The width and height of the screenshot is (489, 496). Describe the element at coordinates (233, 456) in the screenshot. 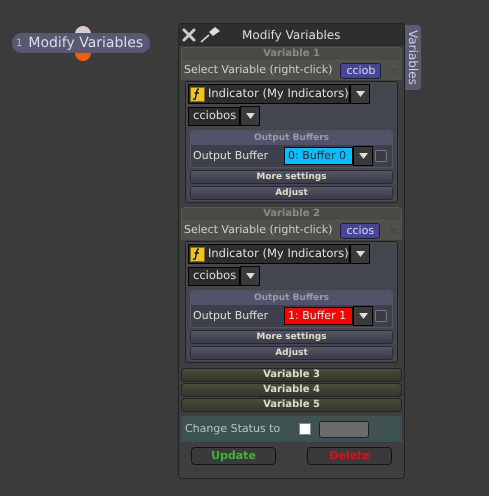

I see `update-button: Update` at that location.